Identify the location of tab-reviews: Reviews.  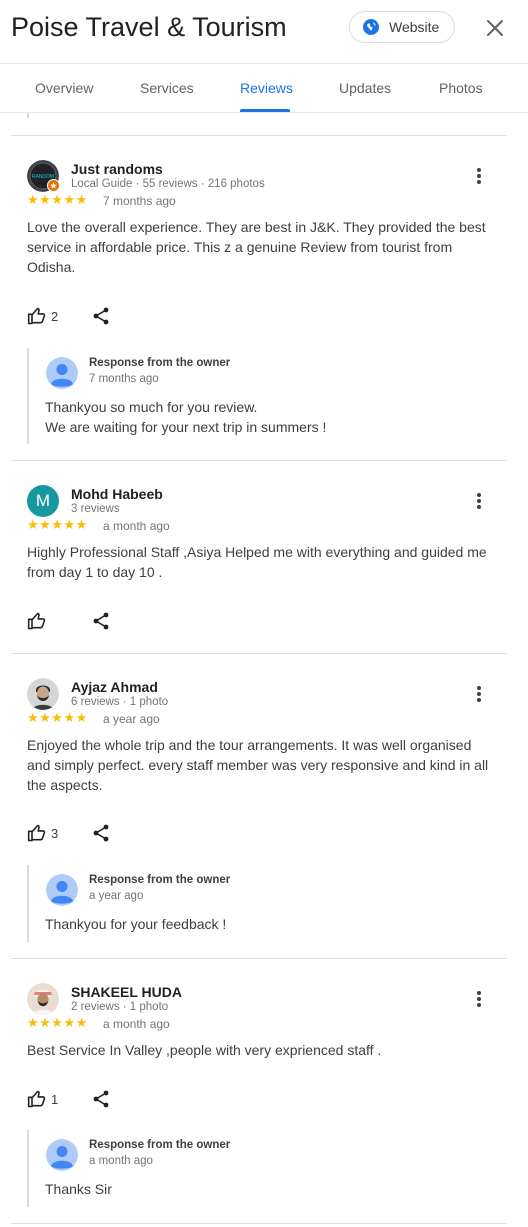
(266, 88).